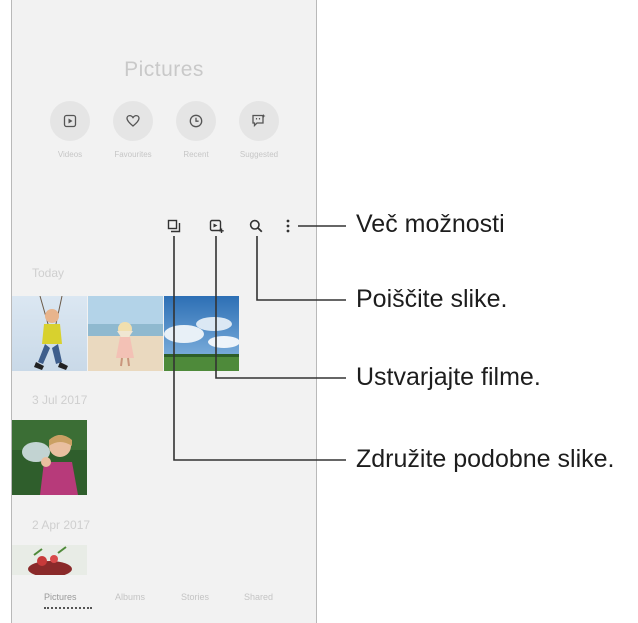  I want to click on callout-create-movie: Ustvarjajte filme., so click(448, 377).